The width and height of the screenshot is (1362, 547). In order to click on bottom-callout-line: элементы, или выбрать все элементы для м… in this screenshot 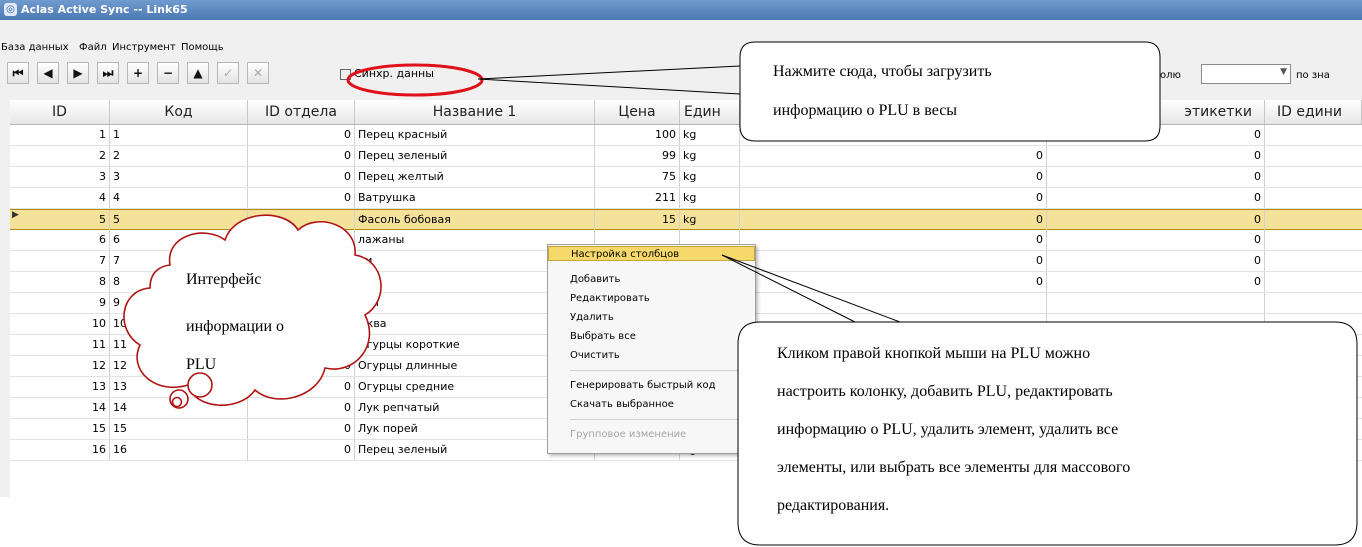, I will do `click(954, 467)`.